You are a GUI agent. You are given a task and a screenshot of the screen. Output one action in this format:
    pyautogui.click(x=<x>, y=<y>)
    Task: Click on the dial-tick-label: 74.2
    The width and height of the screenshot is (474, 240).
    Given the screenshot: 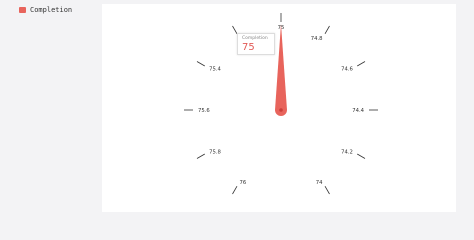 What is the action you would take?
    pyautogui.click(x=347, y=153)
    